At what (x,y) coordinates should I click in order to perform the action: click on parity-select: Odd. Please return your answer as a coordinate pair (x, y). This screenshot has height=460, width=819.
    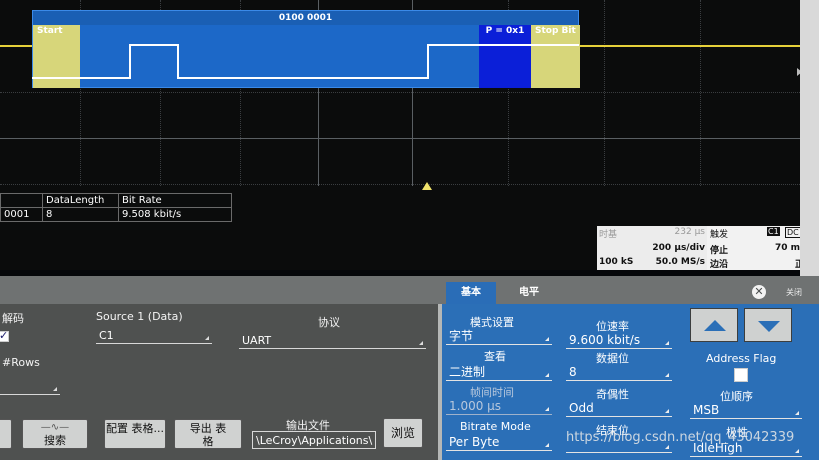
    Looking at the image, I should click on (619, 408).